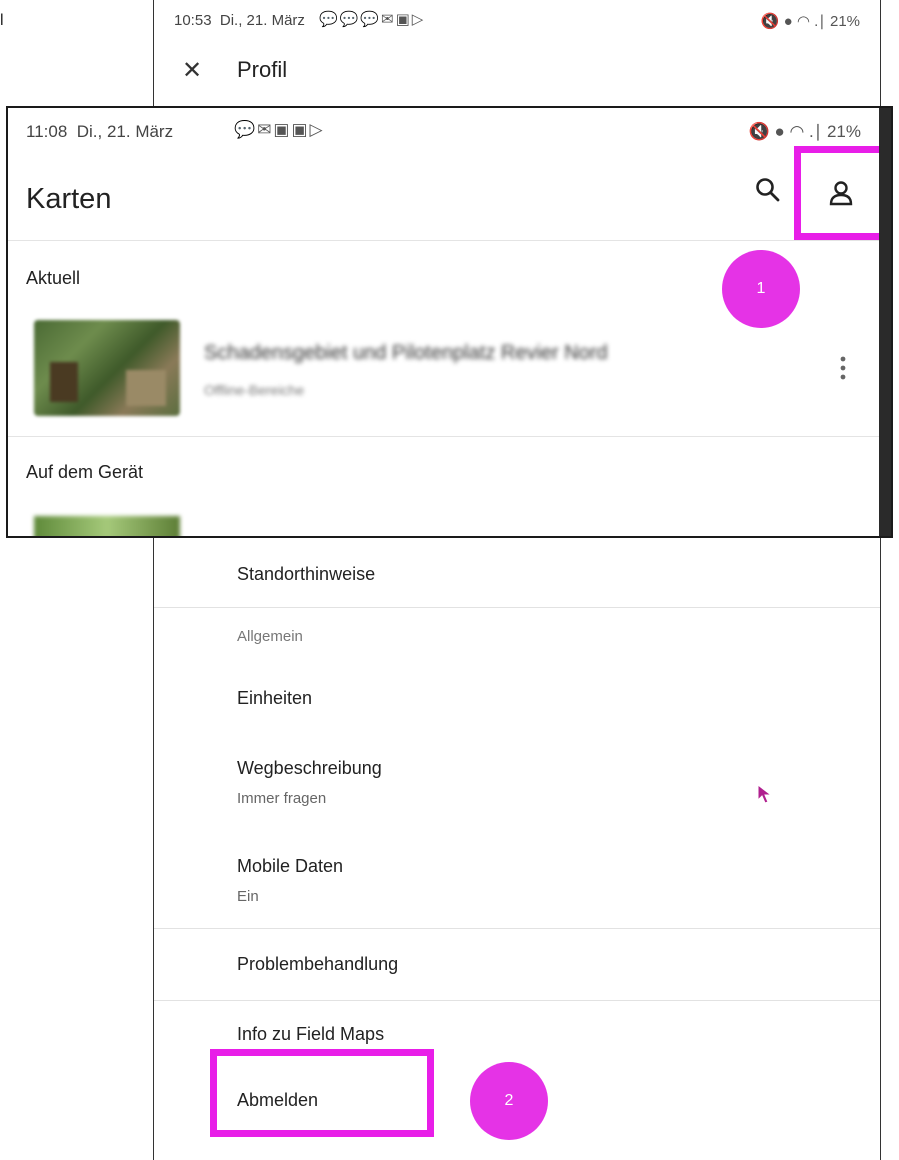 The image size is (899, 1160). I want to click on settings-item-label: Wegbeschreibung, so click(309, 768).